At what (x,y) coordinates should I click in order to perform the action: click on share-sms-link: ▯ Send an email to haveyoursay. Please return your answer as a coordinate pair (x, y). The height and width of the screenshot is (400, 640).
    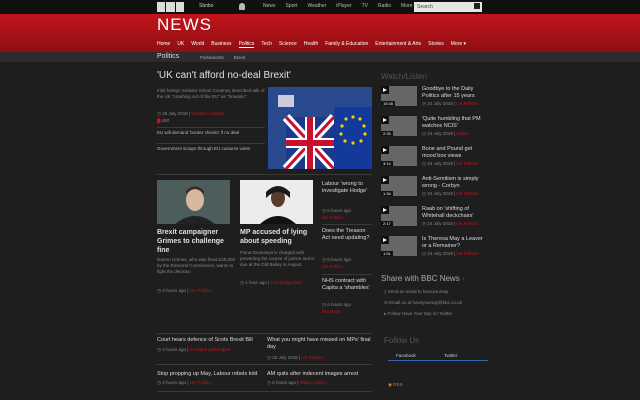
    Looking at the image, I should click on (416, 292).